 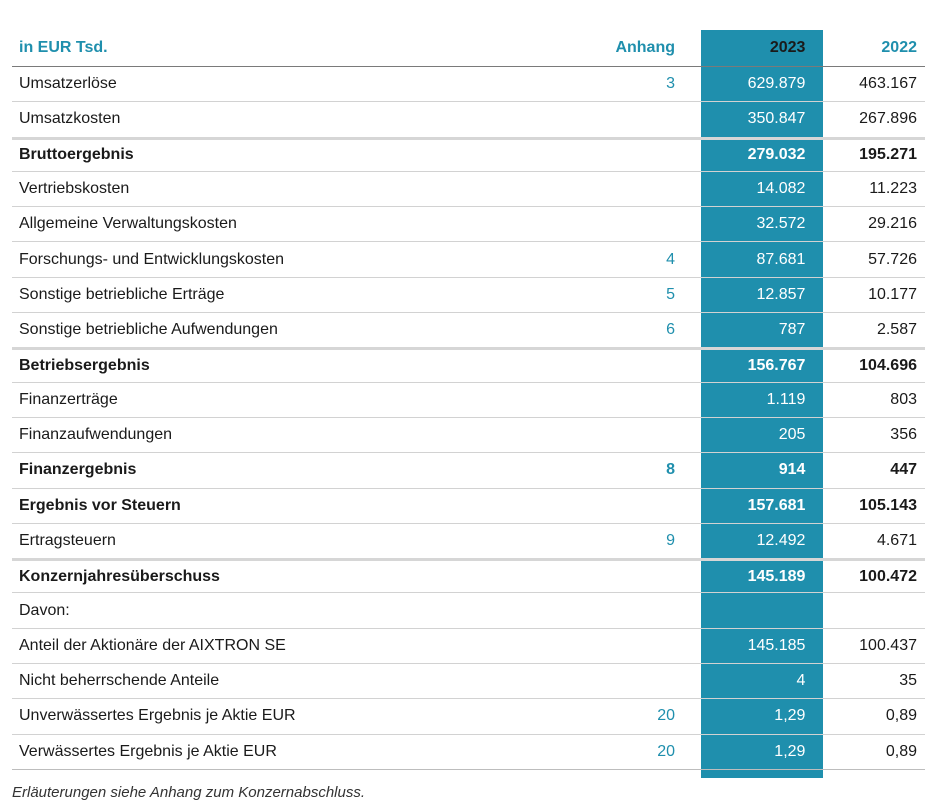 I want to click on row-value-2023: 156.767, so click(x=776, y=366).